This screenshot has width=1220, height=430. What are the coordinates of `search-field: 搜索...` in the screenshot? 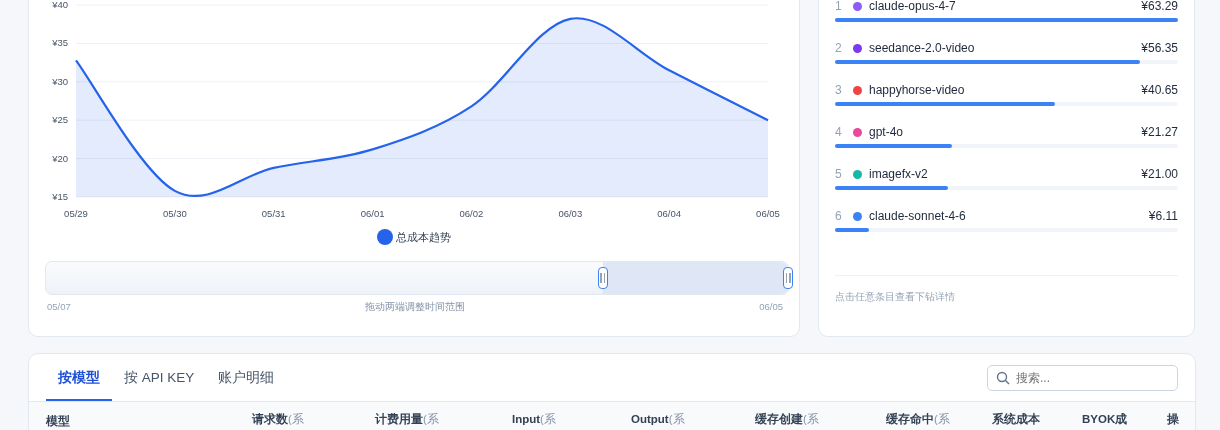 It's located at (1082, 377).